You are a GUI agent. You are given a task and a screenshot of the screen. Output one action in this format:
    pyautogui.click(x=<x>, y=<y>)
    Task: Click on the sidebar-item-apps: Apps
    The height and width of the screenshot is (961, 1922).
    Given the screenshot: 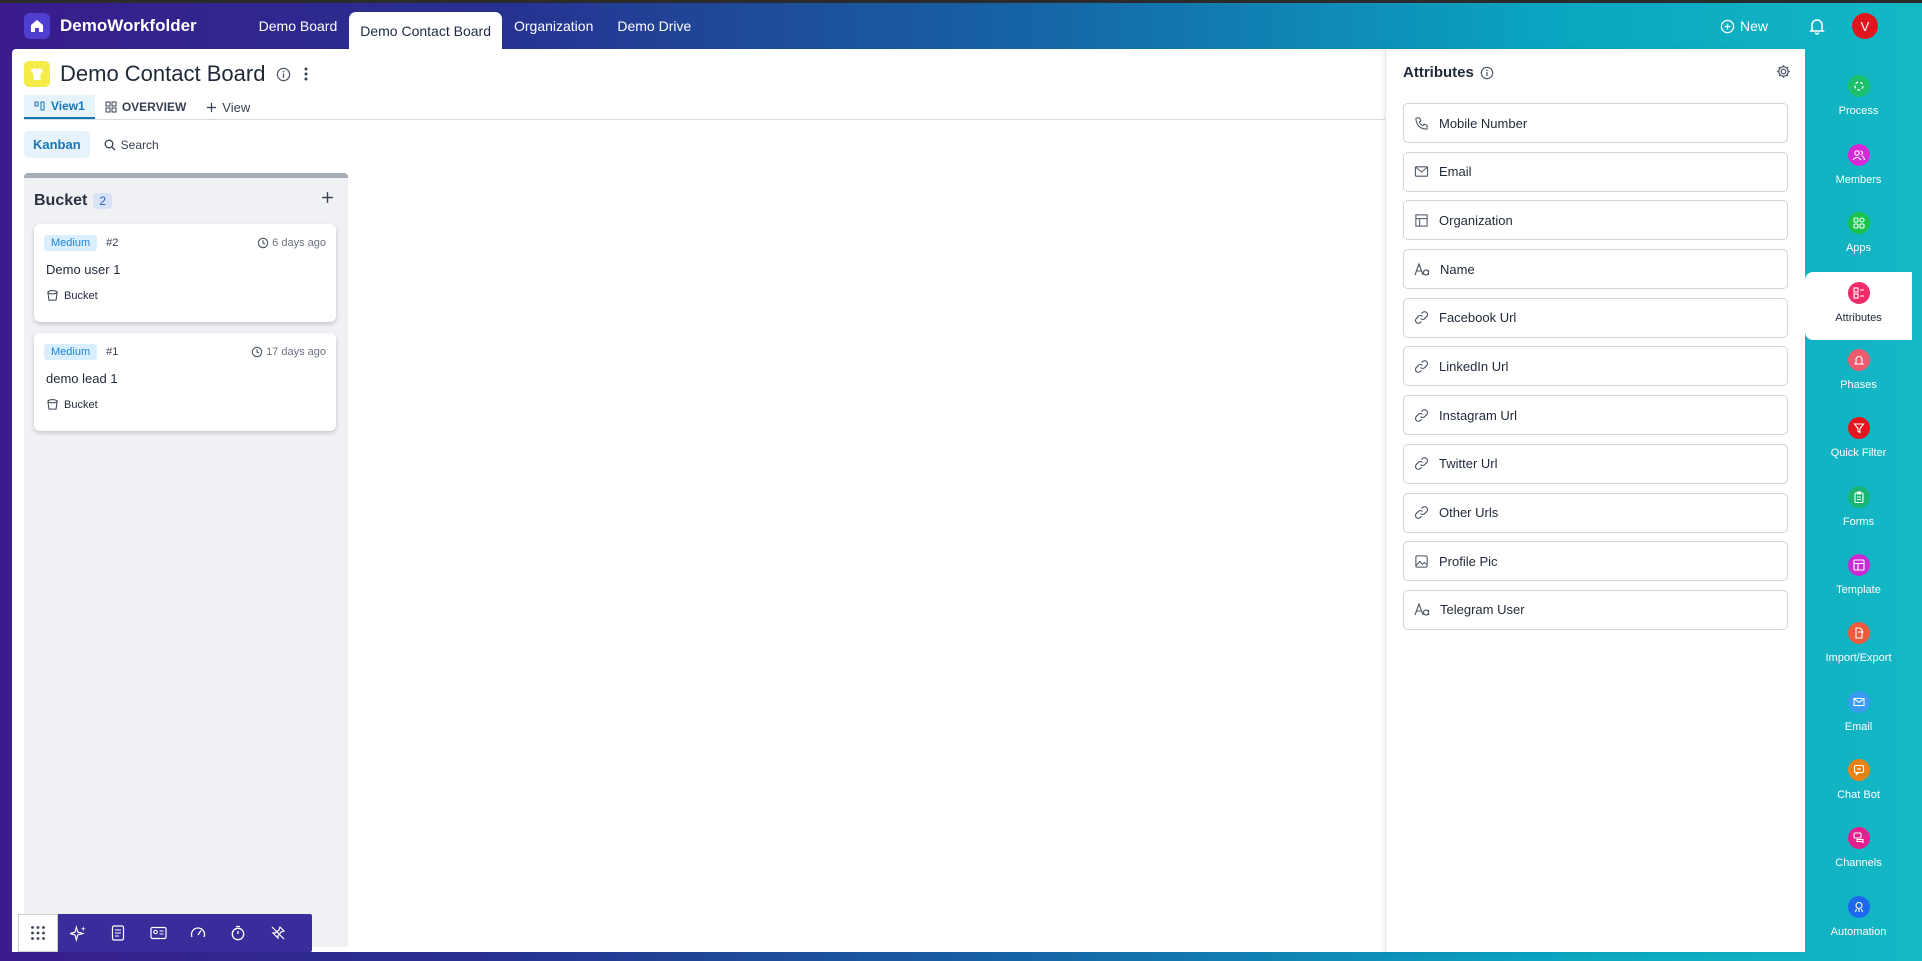 What is the action you would take?
    pyautogui.click(x=1858, y=236)
    